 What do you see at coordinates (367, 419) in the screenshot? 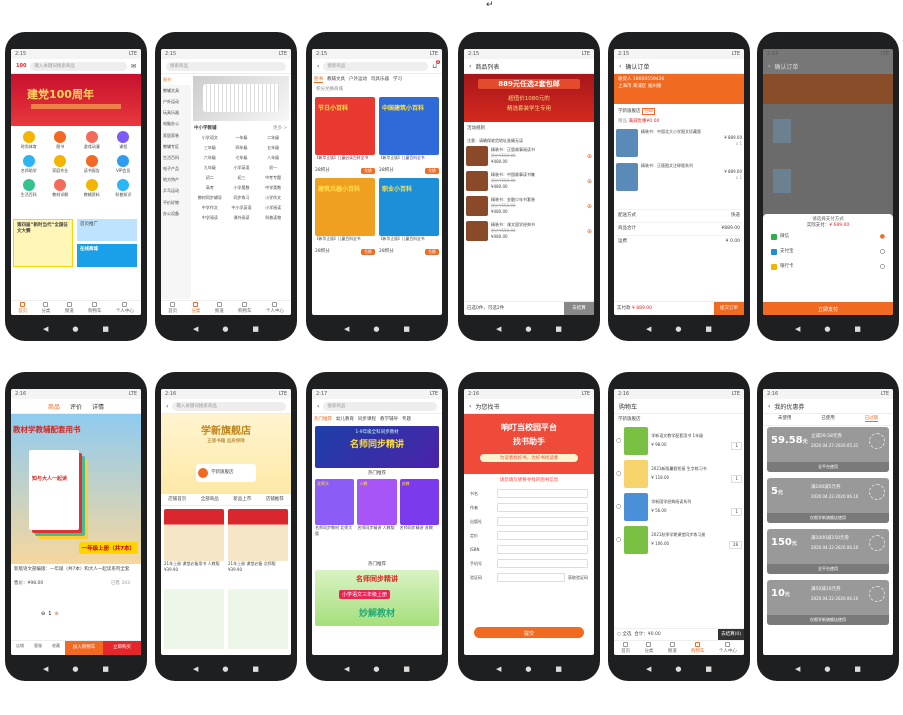
I see `tab-2: 同步课程` at bounding box center [367, 419].